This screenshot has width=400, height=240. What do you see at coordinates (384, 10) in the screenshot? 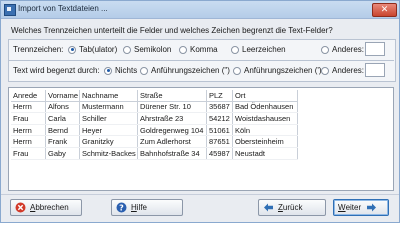
I see `close-button: ✕` at bounding box center [384, 10].